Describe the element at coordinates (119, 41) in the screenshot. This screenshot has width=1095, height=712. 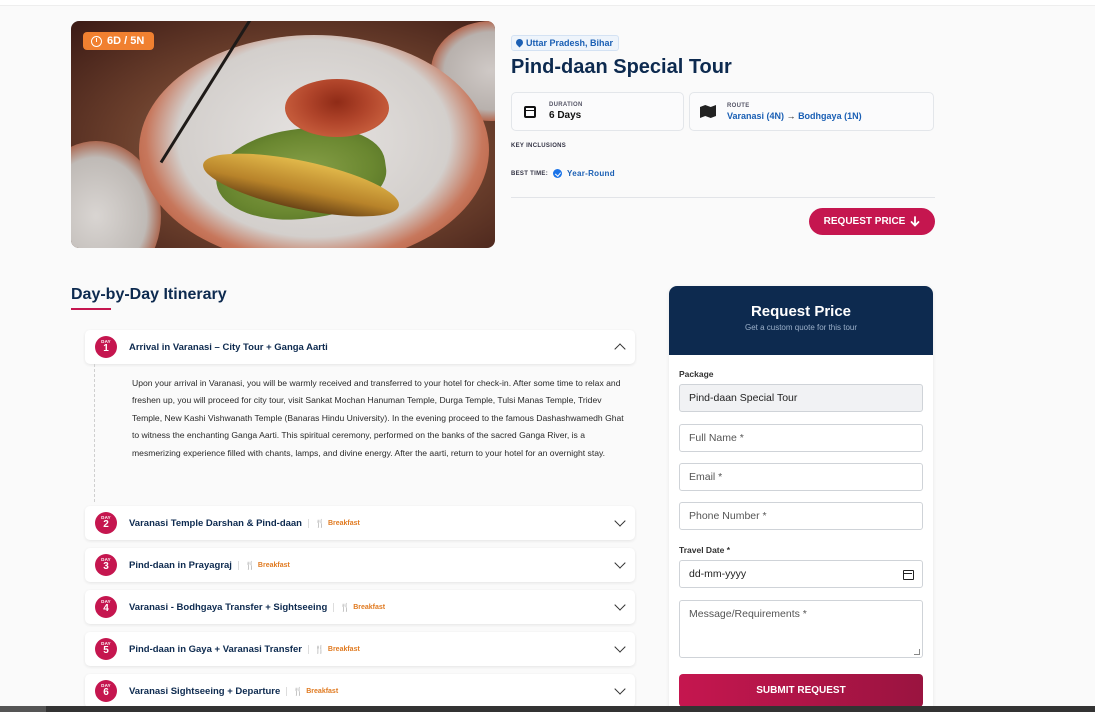
I see `duration-badge: 6D / 5N` at that location.